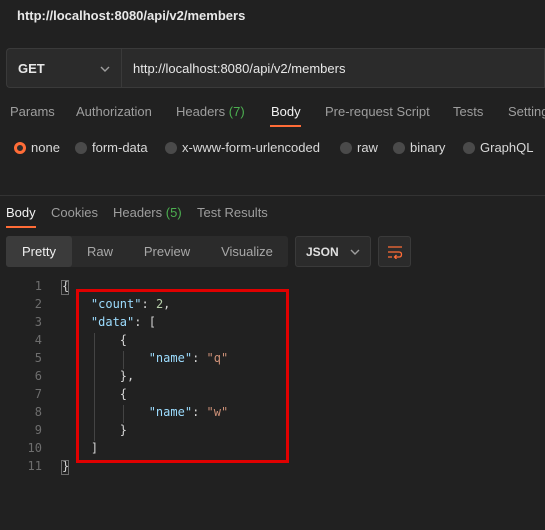 This screenshot has height=530, width=545. I want to click on format-select: JSON, so click(333, 251).